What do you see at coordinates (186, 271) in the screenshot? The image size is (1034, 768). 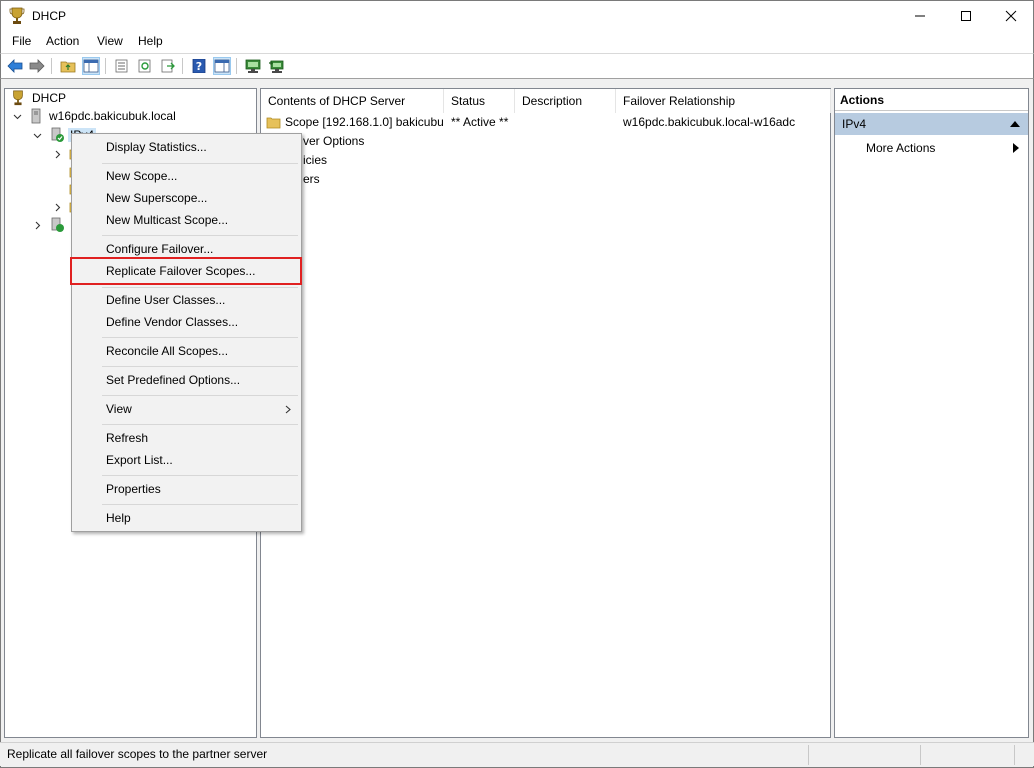 I see `highlight-box` at bounding box center [186, 271].